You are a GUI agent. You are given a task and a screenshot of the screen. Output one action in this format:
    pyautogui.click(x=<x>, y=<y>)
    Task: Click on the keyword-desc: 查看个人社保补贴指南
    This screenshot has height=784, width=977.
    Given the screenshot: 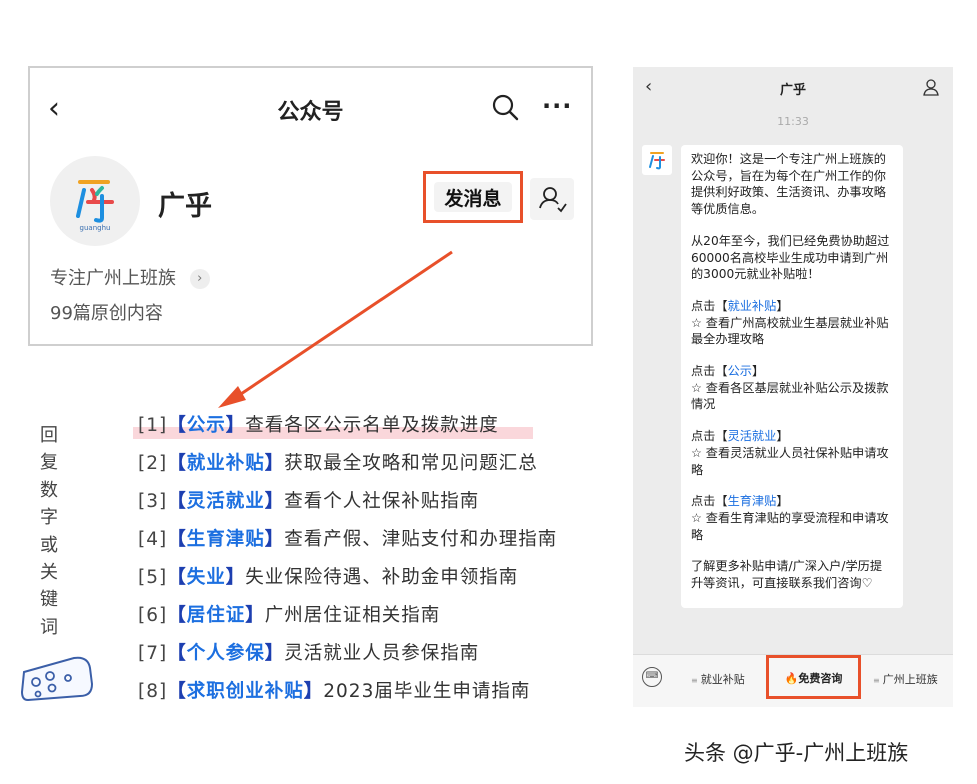 What is the action you would take?
    pyautogui.click(x=382, y=501)
    